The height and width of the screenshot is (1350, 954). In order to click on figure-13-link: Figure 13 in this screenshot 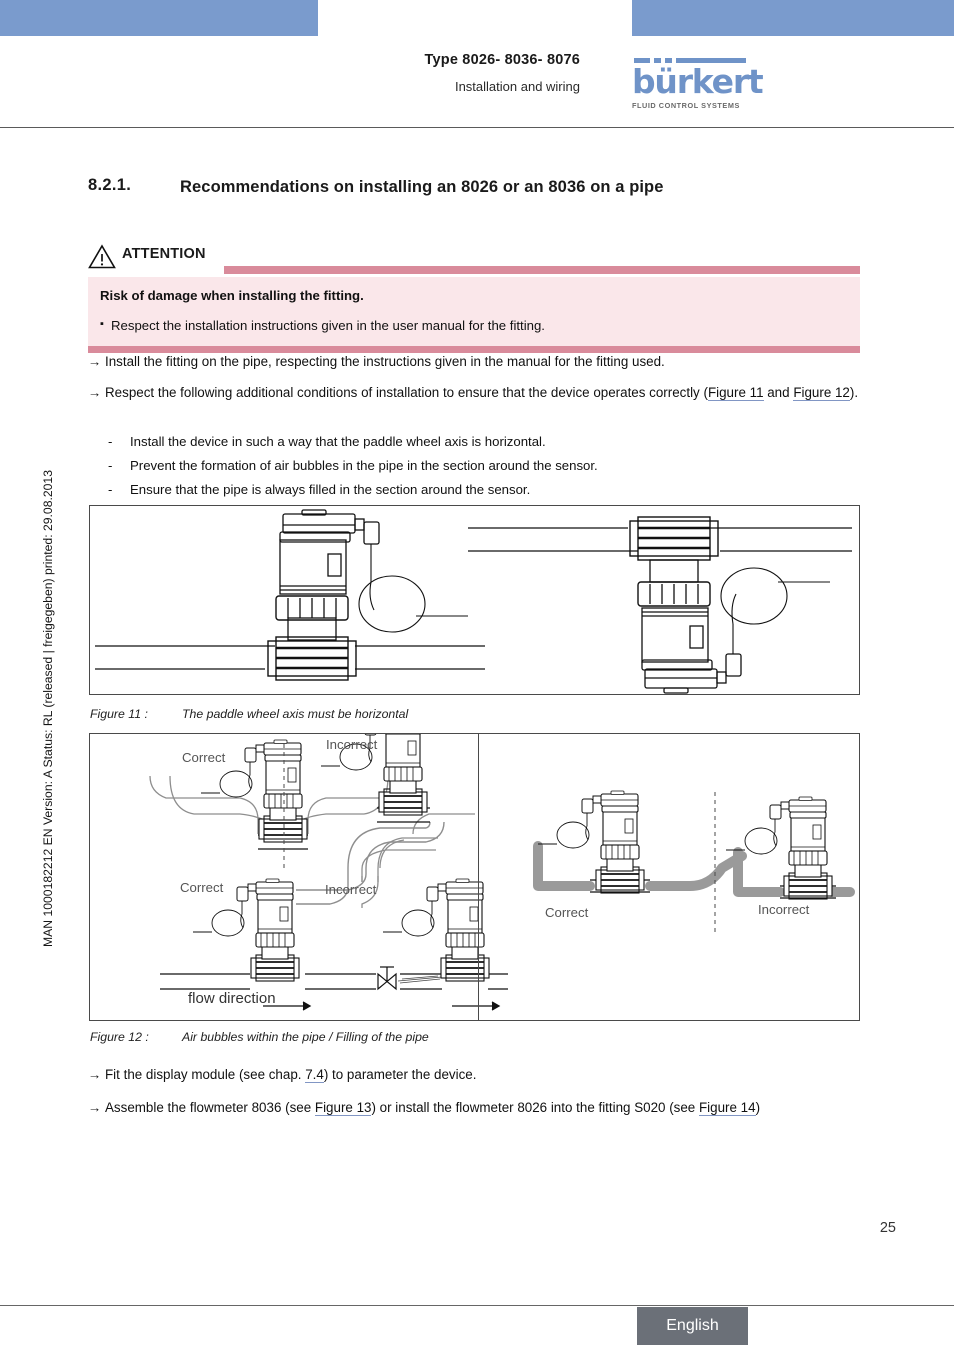, I will do `click(343, 1108)`.